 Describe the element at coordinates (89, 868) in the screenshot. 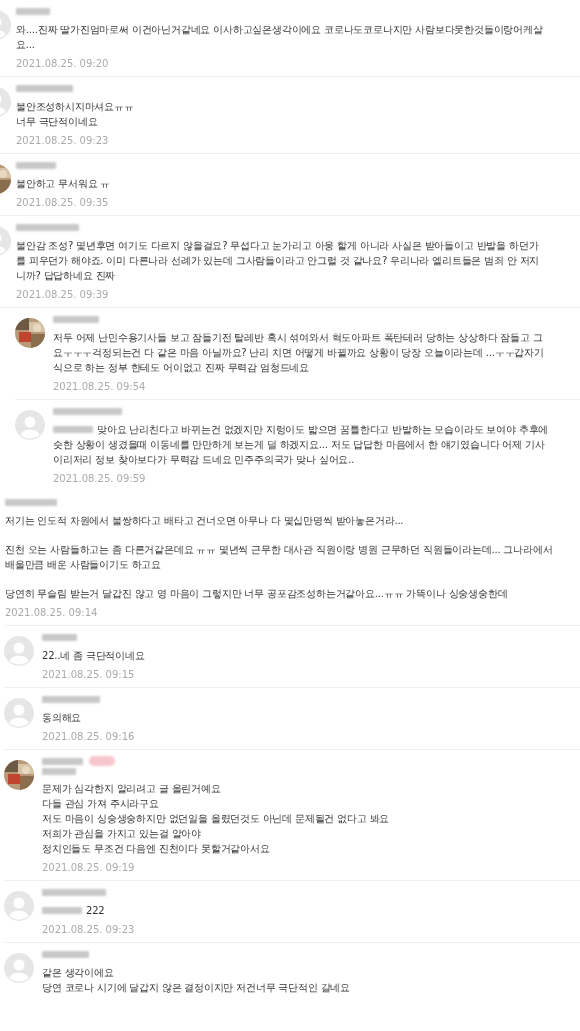

I see `comment-time: 2021.08.25. 09:19` at that location.